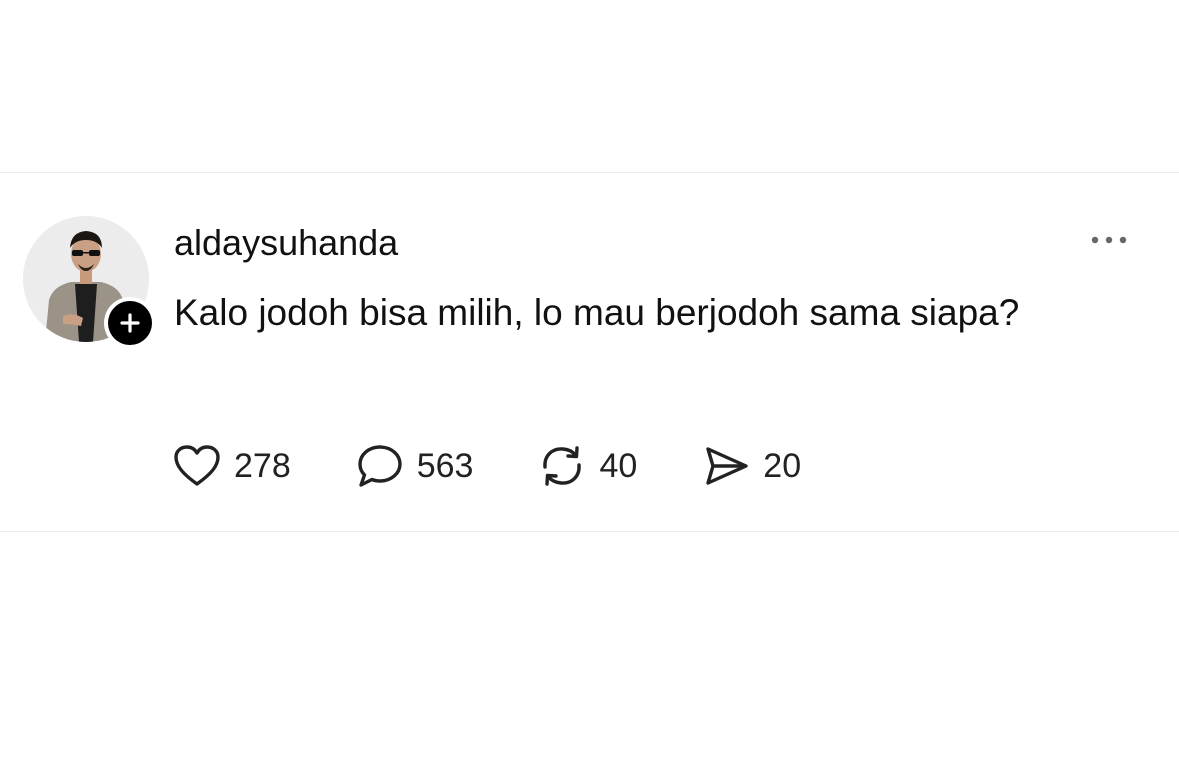  What do you see at coordinates (197, 466) in the screenshot?
I see `heart-icon` at bounding box center [197, 466].